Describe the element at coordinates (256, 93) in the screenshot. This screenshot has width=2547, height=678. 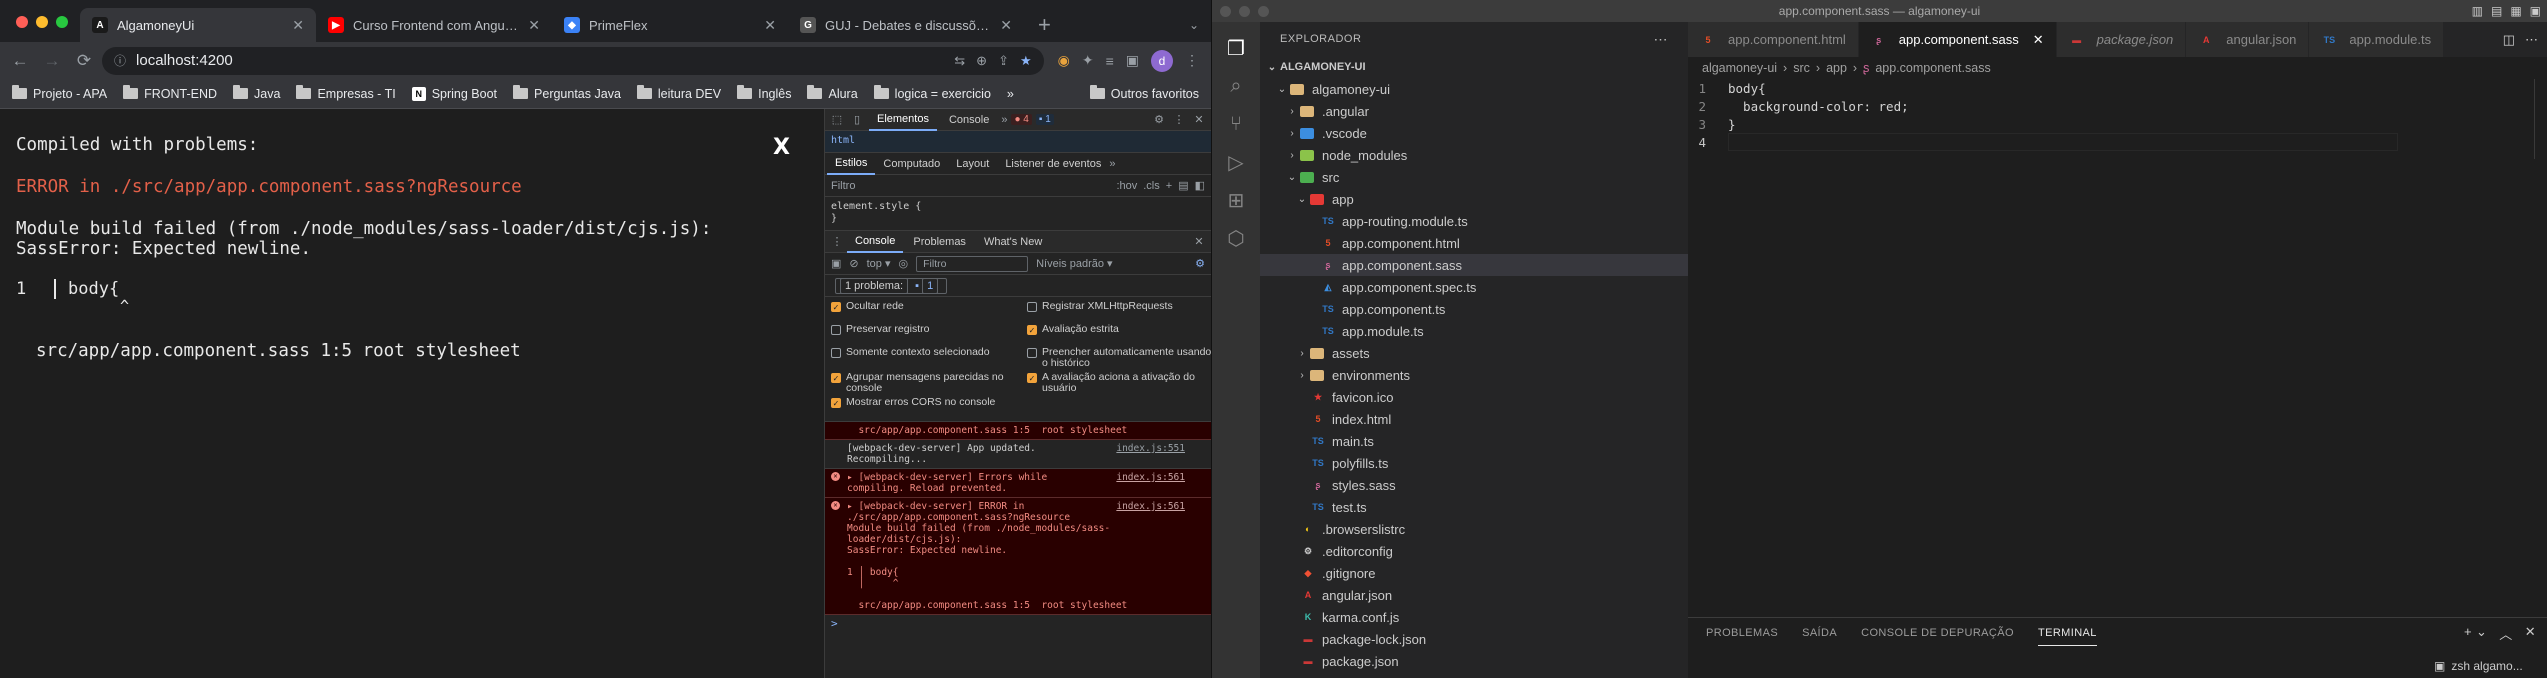
I see `bookmark-item: Java` at that location.